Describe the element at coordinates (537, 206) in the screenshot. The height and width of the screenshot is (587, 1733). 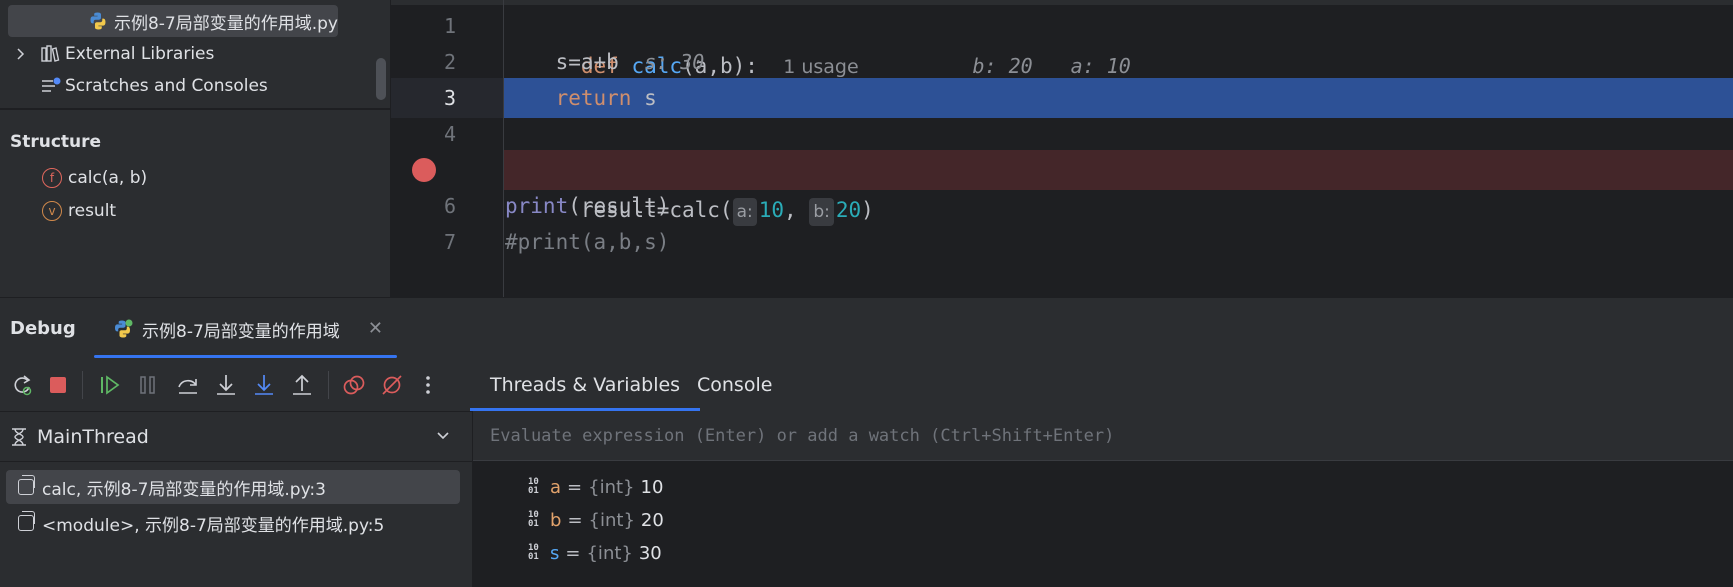
I see `builtin-function: print` at that location.